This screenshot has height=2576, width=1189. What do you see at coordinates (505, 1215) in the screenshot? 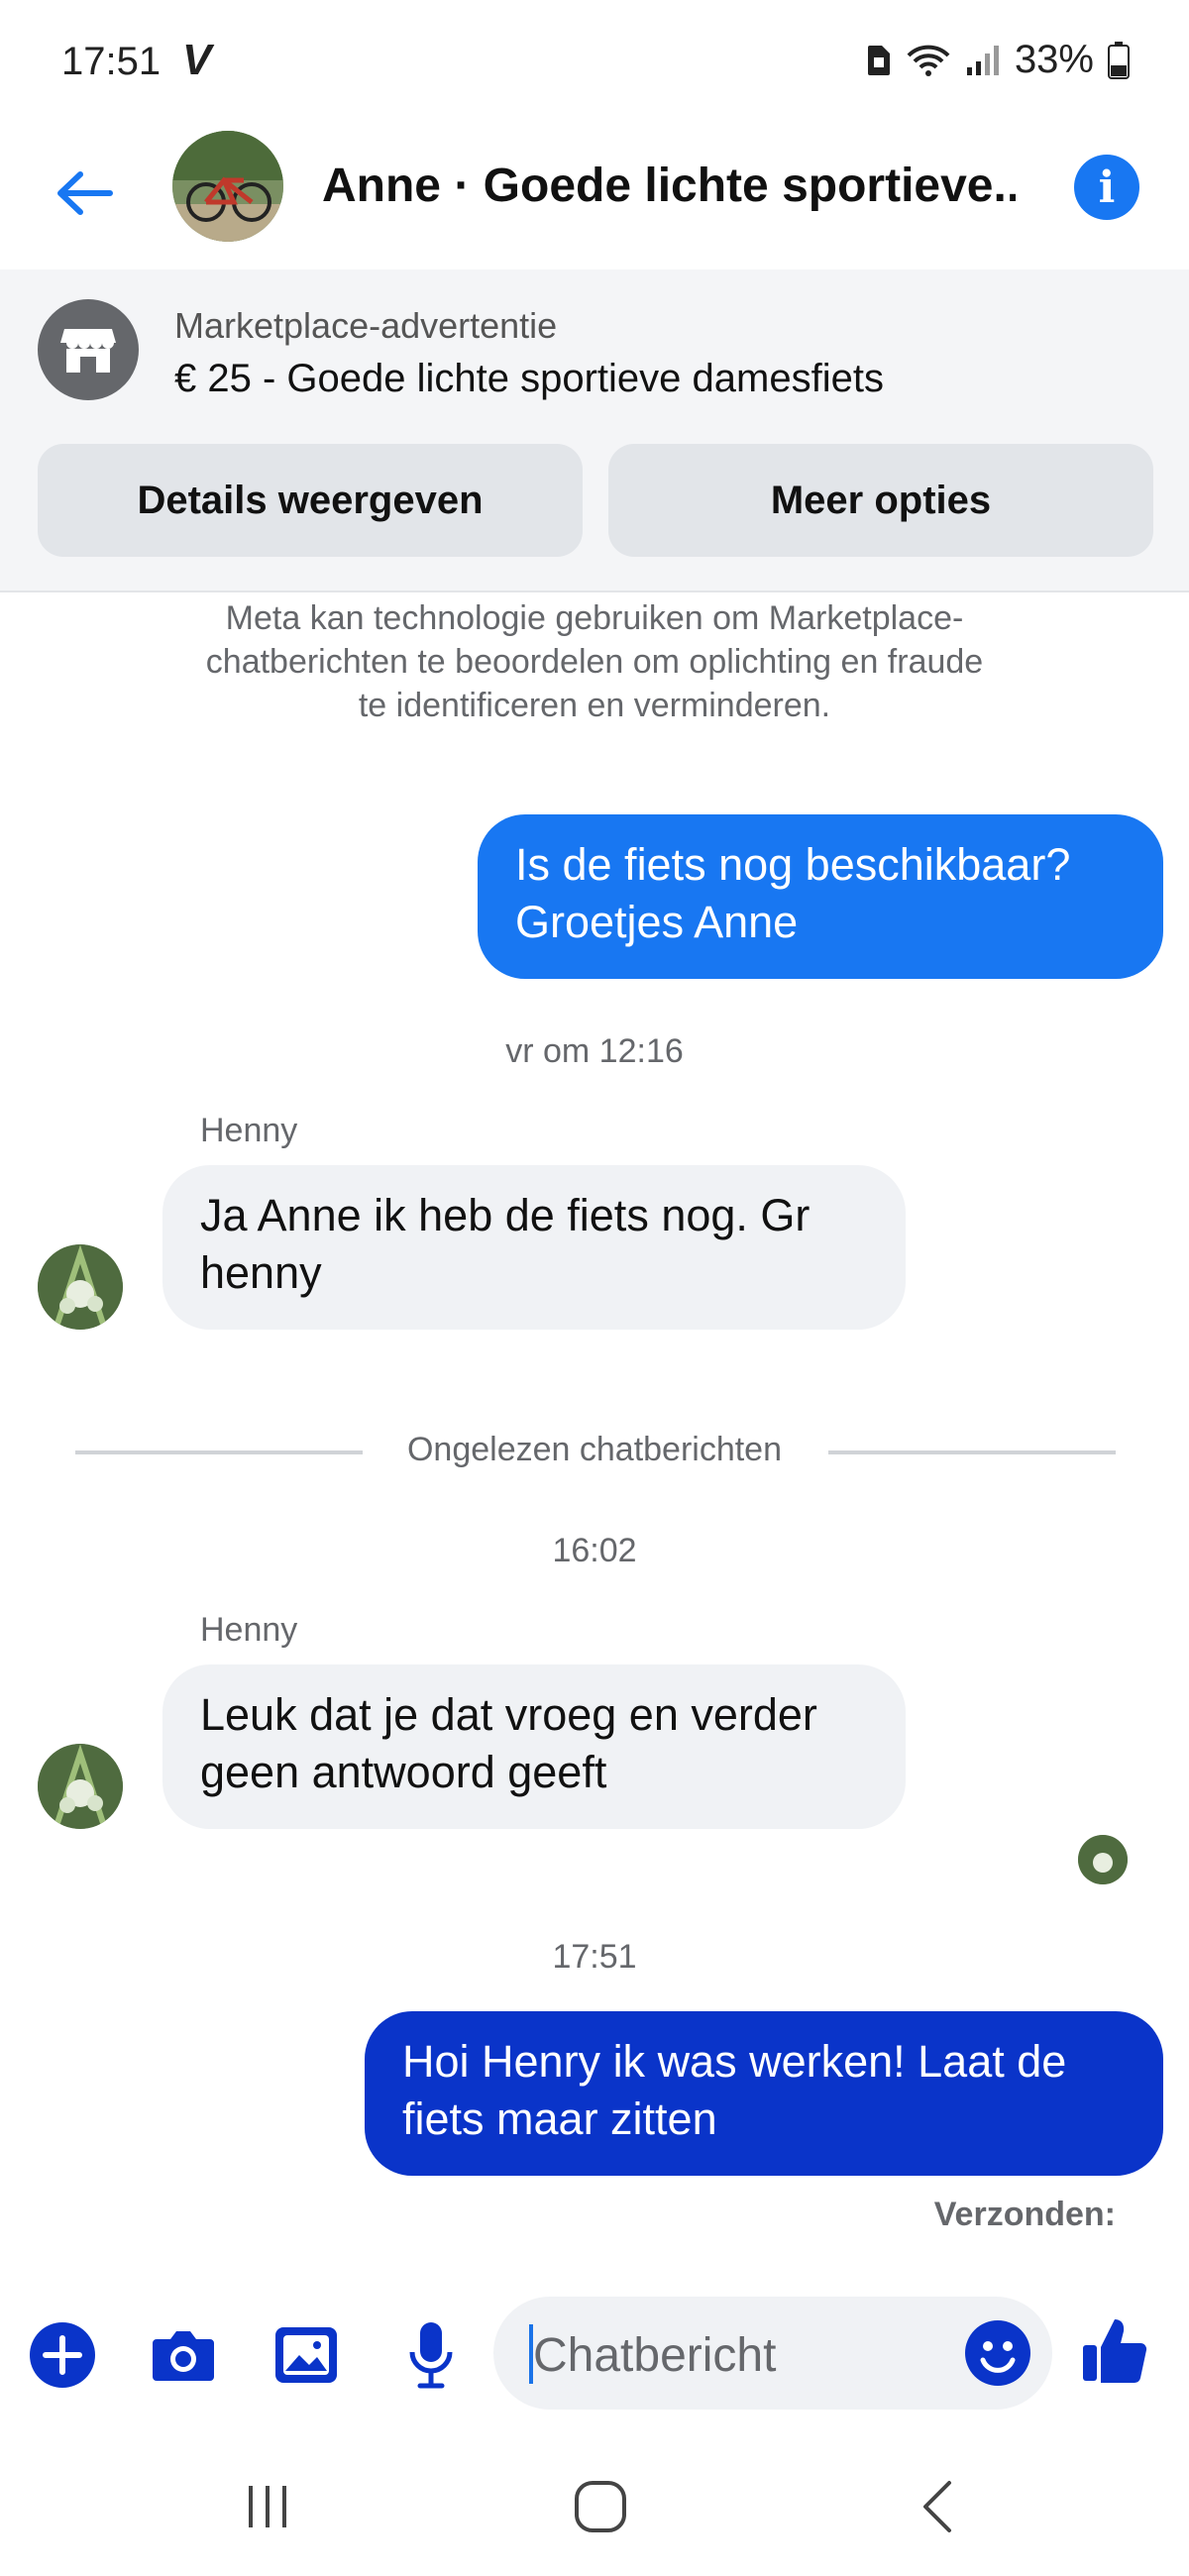
I see `message-line: Ja Anne ik heb de fiets nog. Gr` at bounding box center [505, 1215].